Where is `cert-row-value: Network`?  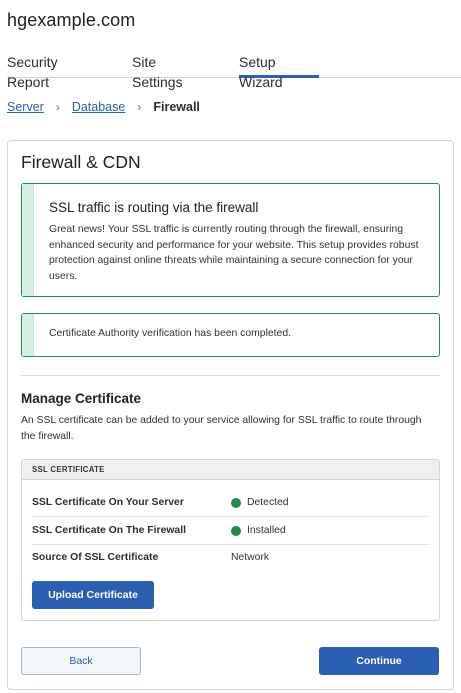
cert-row-value: Network is located at coordinates (250, 557).